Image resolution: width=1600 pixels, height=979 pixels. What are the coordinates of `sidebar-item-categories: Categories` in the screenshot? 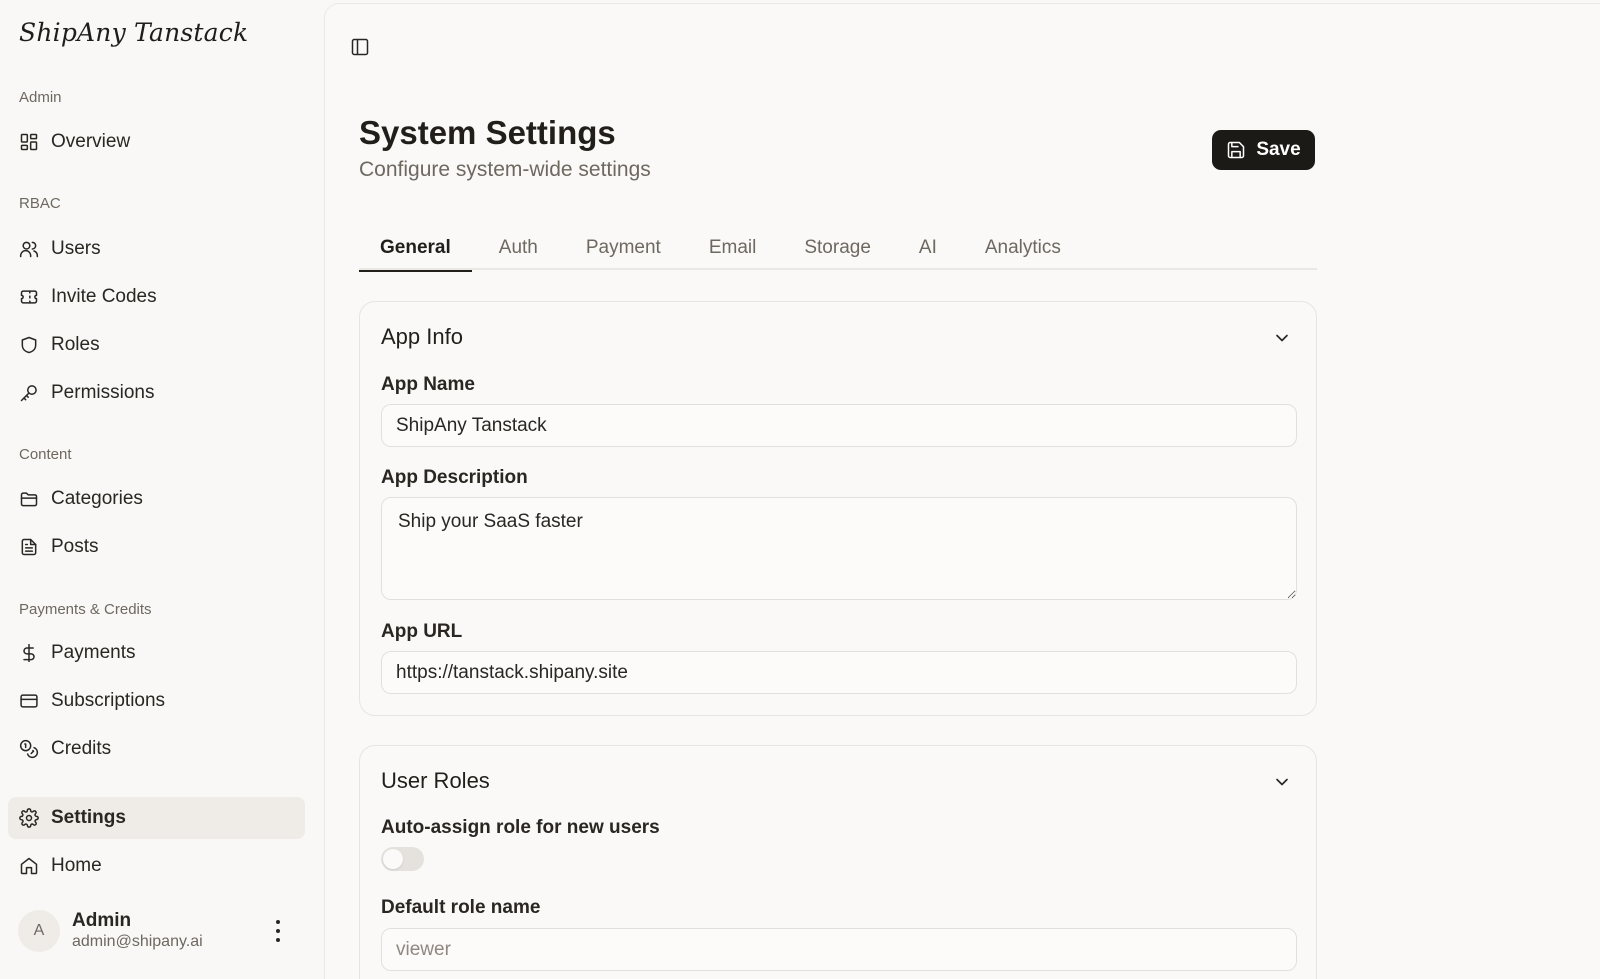 It's located at (156, 499).